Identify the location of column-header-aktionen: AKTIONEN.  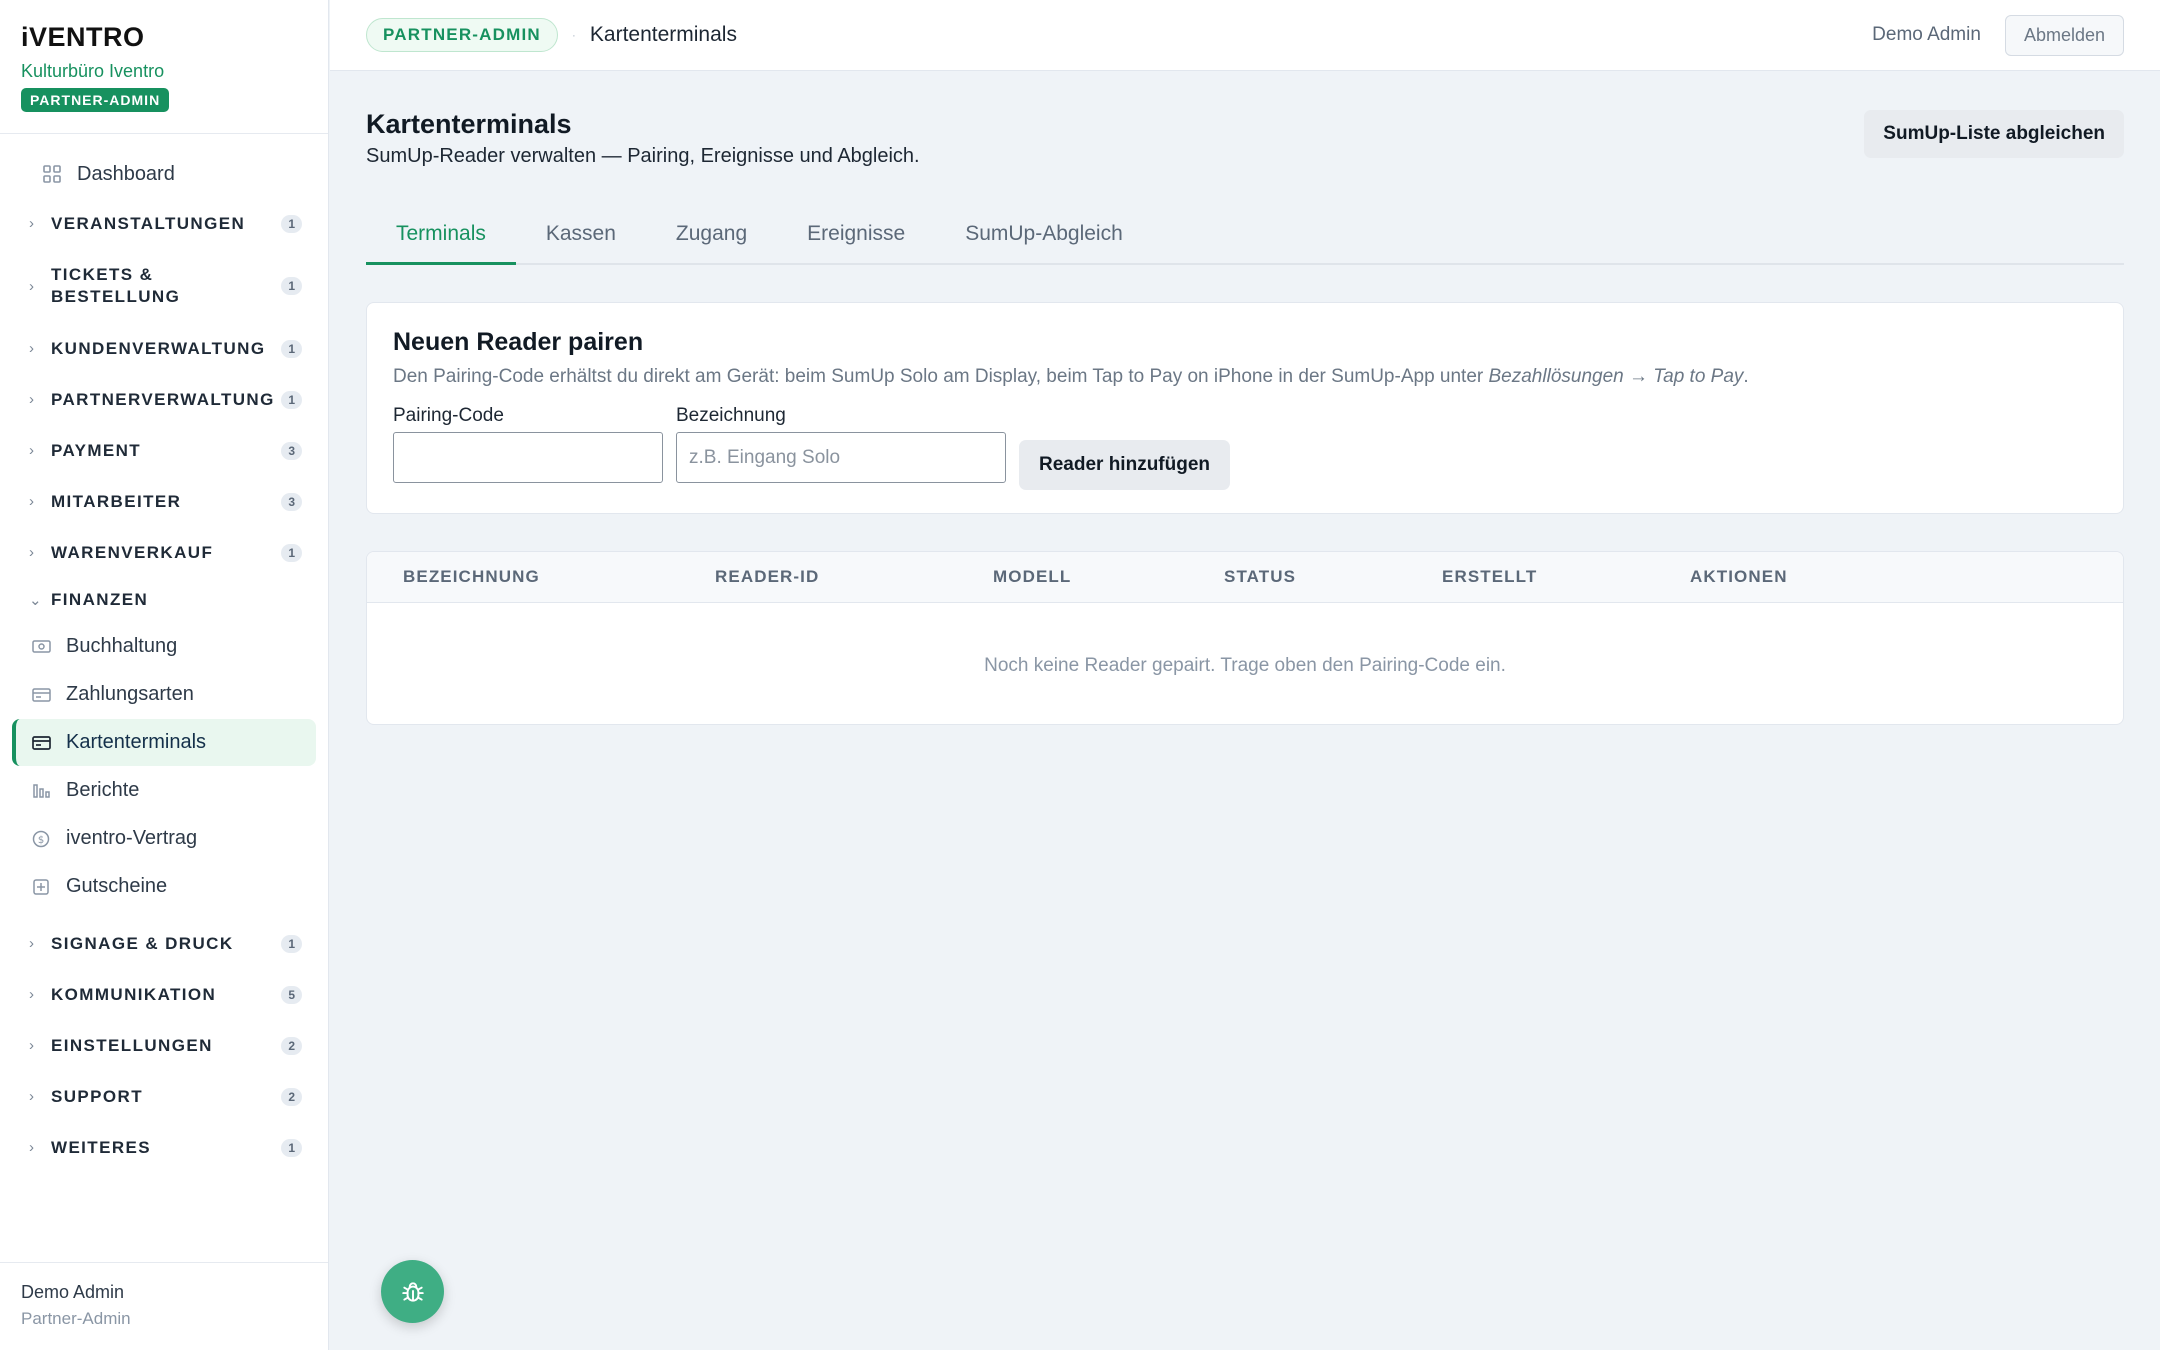
(1739, 576).